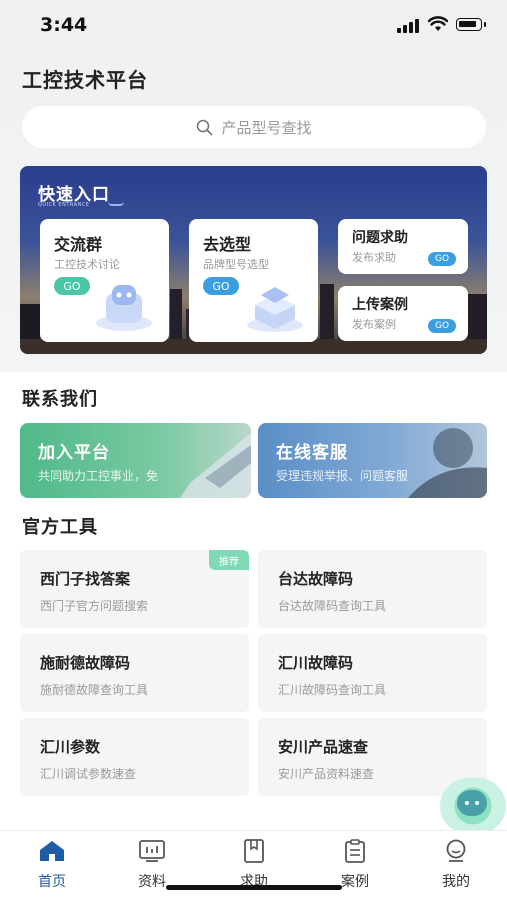 This screenshot has height=900, width=507. I want to click on tool-inovance-fault-code: 汇川故障码 汇川故障码查询工具, so click(372, 673).